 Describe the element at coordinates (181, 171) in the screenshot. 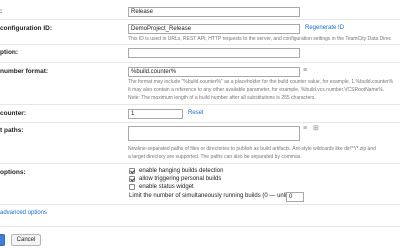

I see `hanging-builds-label: enable hanging builds detection` at that location.